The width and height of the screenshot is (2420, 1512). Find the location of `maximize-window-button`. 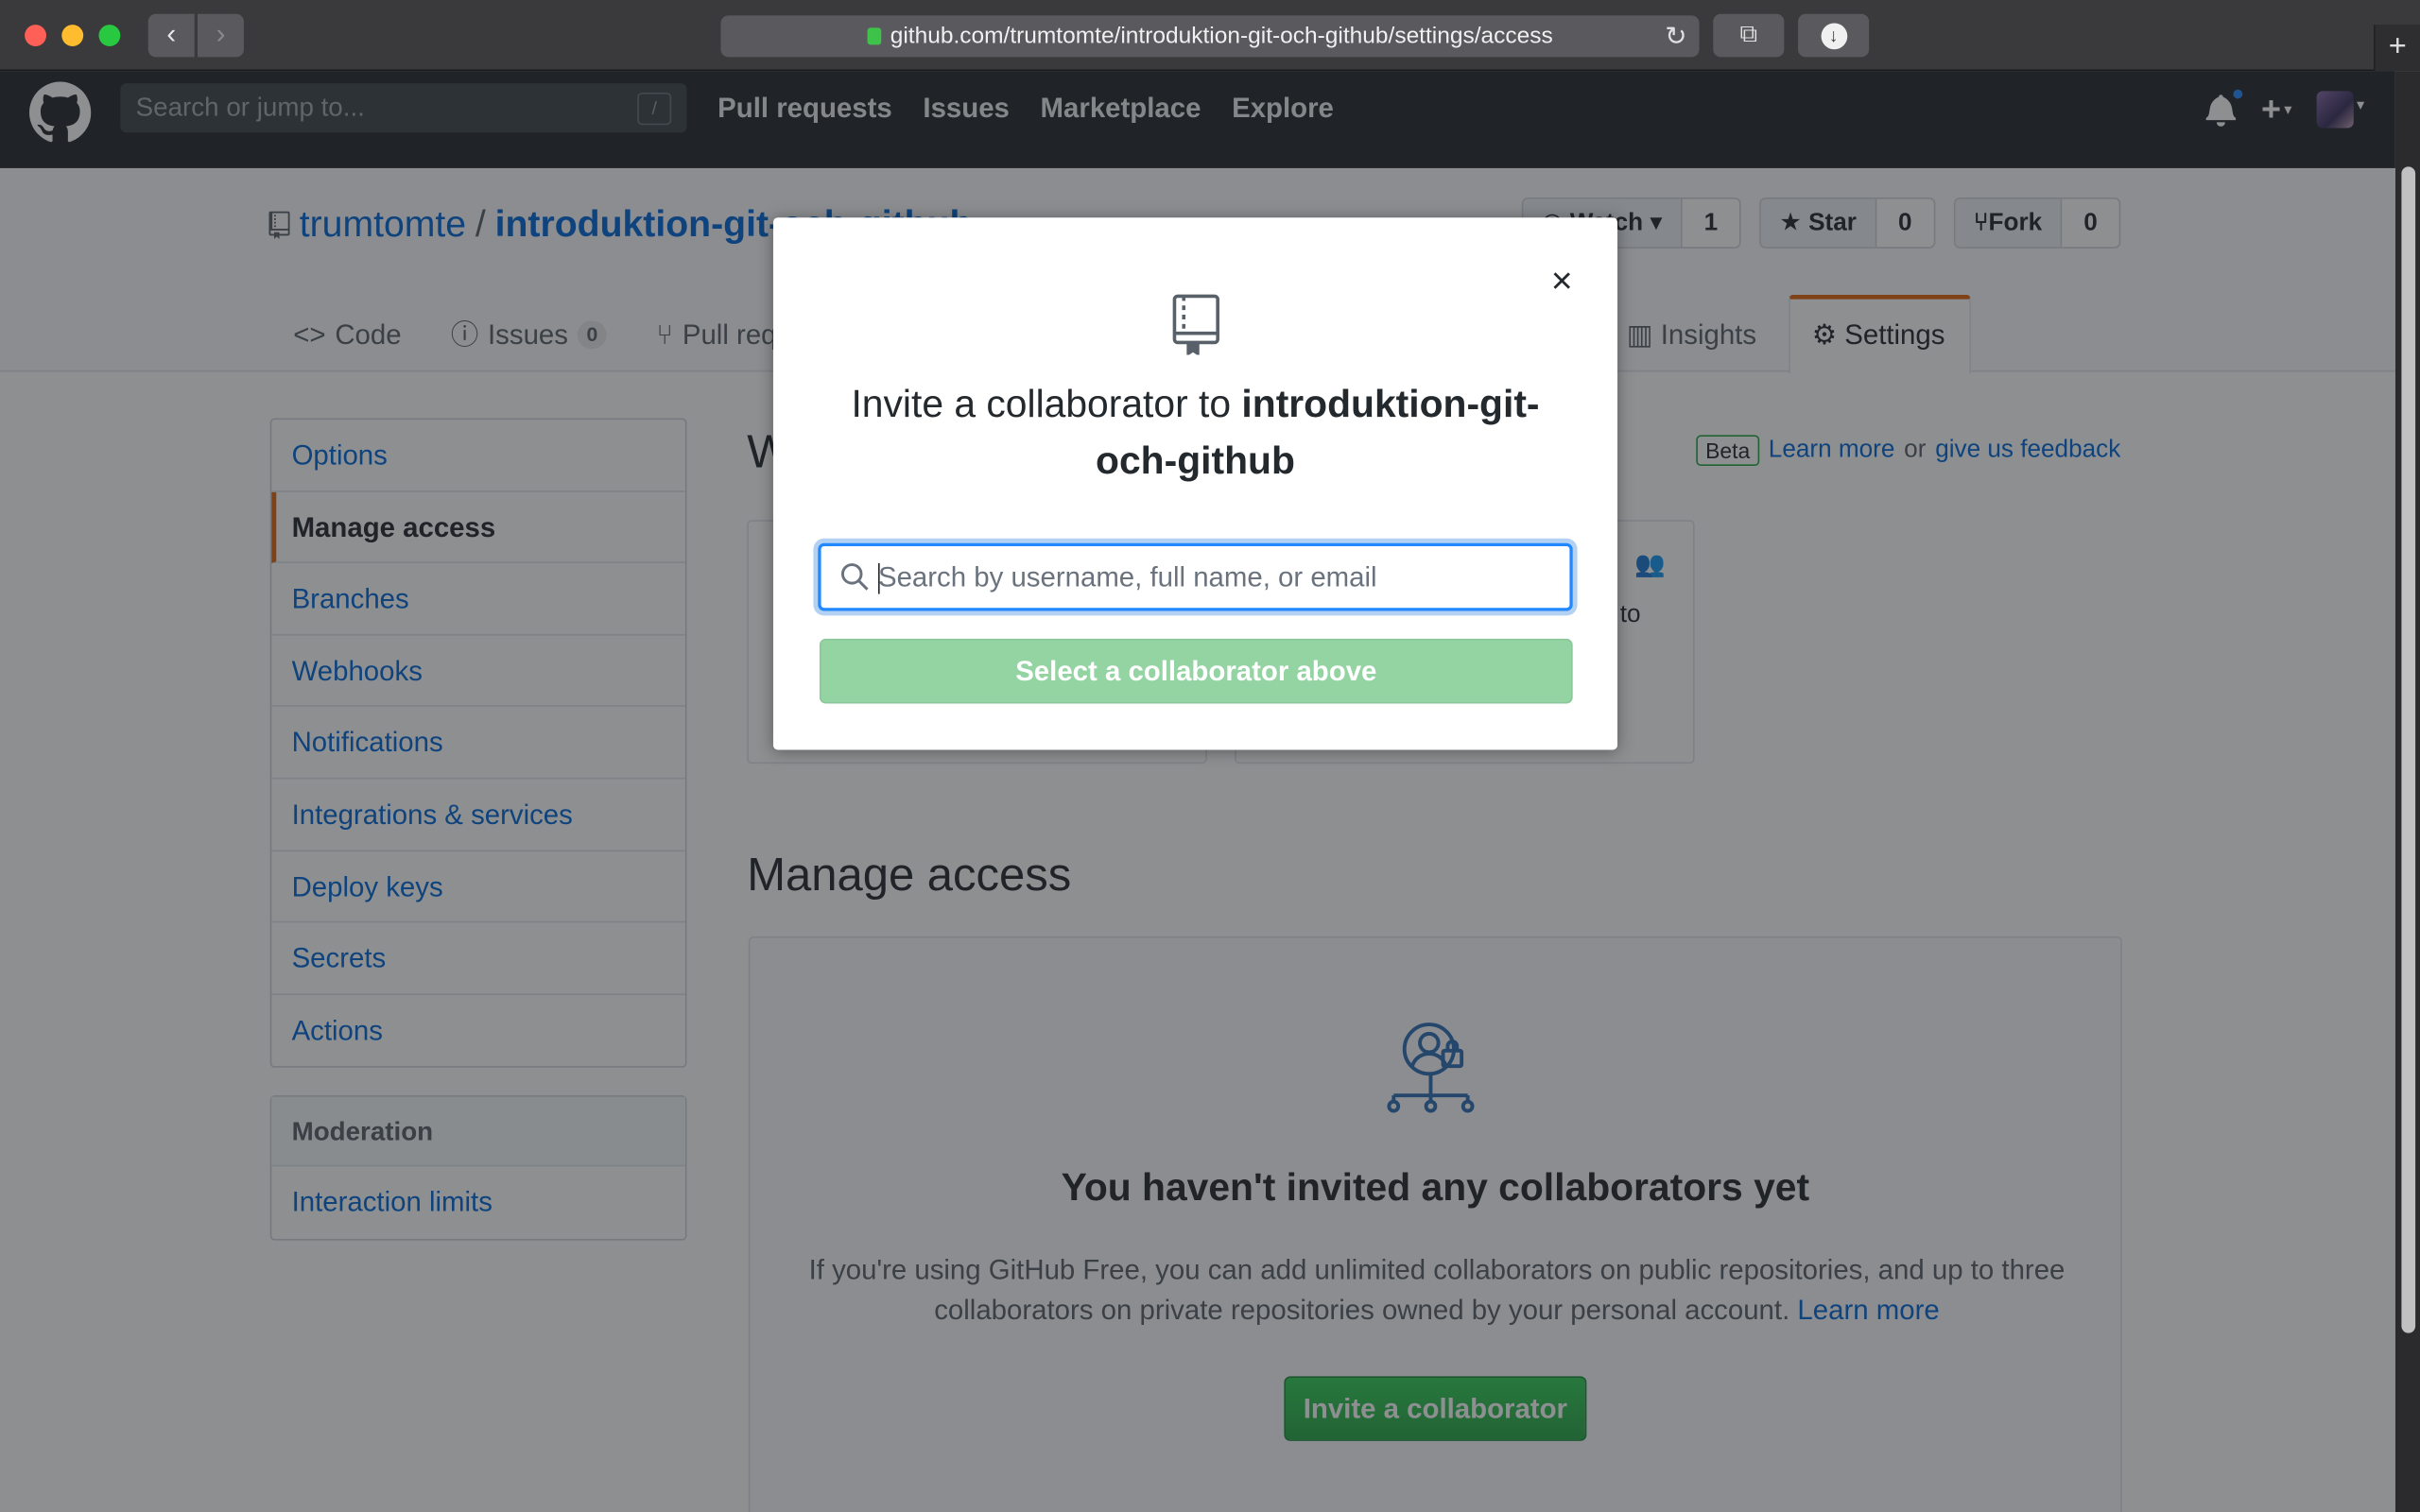

maximize-window-button is located at coordinates (109, 35).